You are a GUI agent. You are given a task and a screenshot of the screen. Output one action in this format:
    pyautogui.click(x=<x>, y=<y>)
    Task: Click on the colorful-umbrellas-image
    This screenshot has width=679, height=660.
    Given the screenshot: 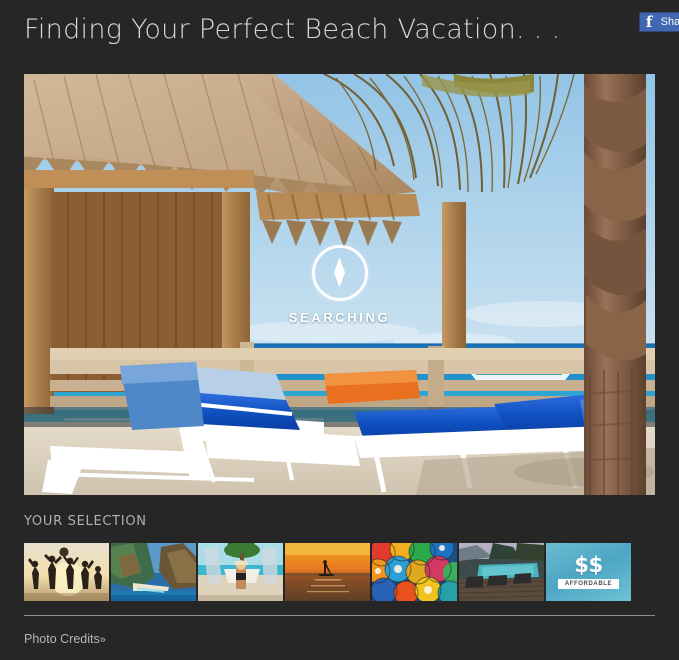 What is the action you would take?
    pyautogui.click(x=414, y=572)
    